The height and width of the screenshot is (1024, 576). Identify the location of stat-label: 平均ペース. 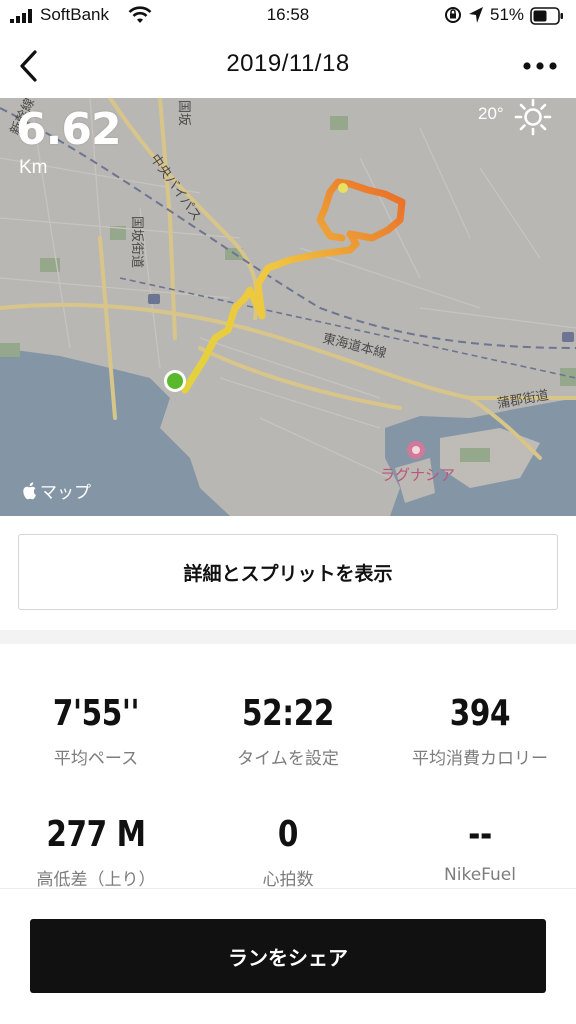
(96, 759).